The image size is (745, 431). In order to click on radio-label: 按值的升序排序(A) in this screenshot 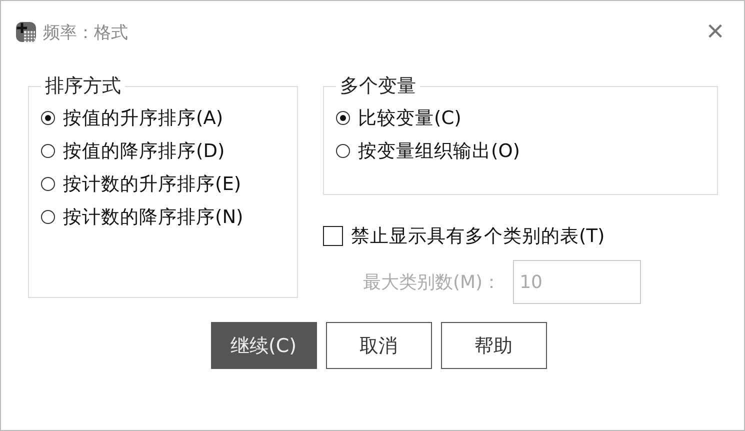, I will do `click(143, 118)`.